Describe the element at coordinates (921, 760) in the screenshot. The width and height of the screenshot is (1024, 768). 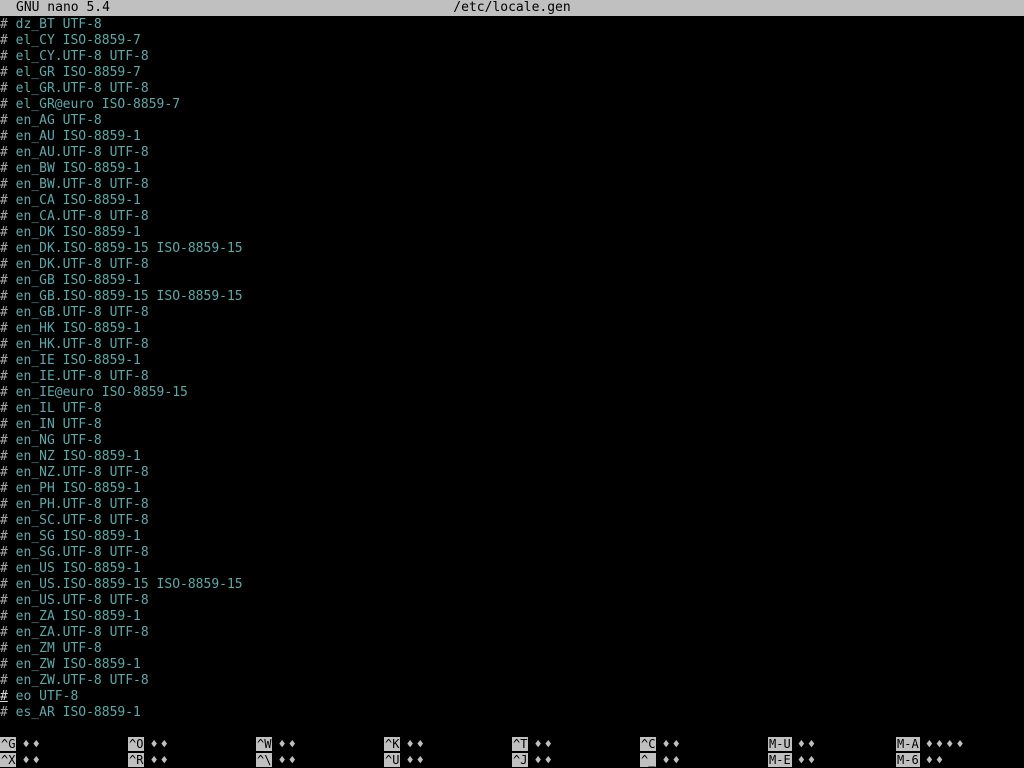
I see `shortcut-item: M-6 ♦♦` at that location.